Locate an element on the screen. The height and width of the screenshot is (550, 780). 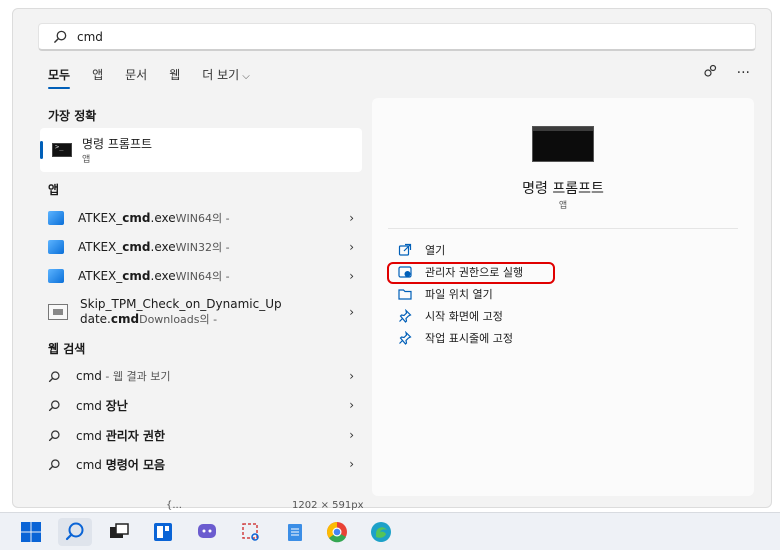
chevron-down-icon: ⌵ is located at coordinates (246, 76).